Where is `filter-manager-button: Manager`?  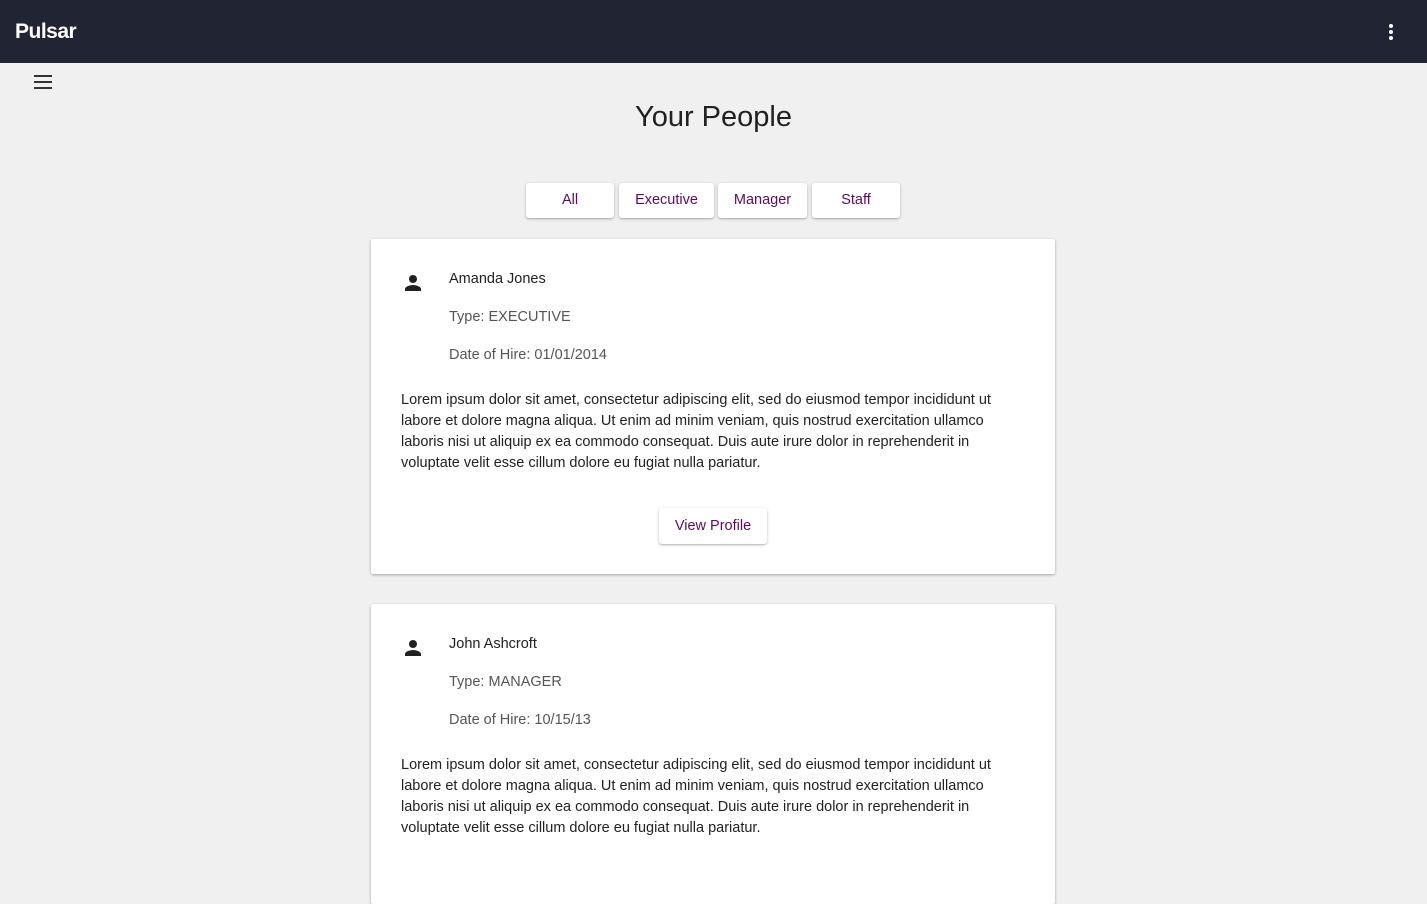
filter-manager-button: Manager is located at coordinates (762, 200).